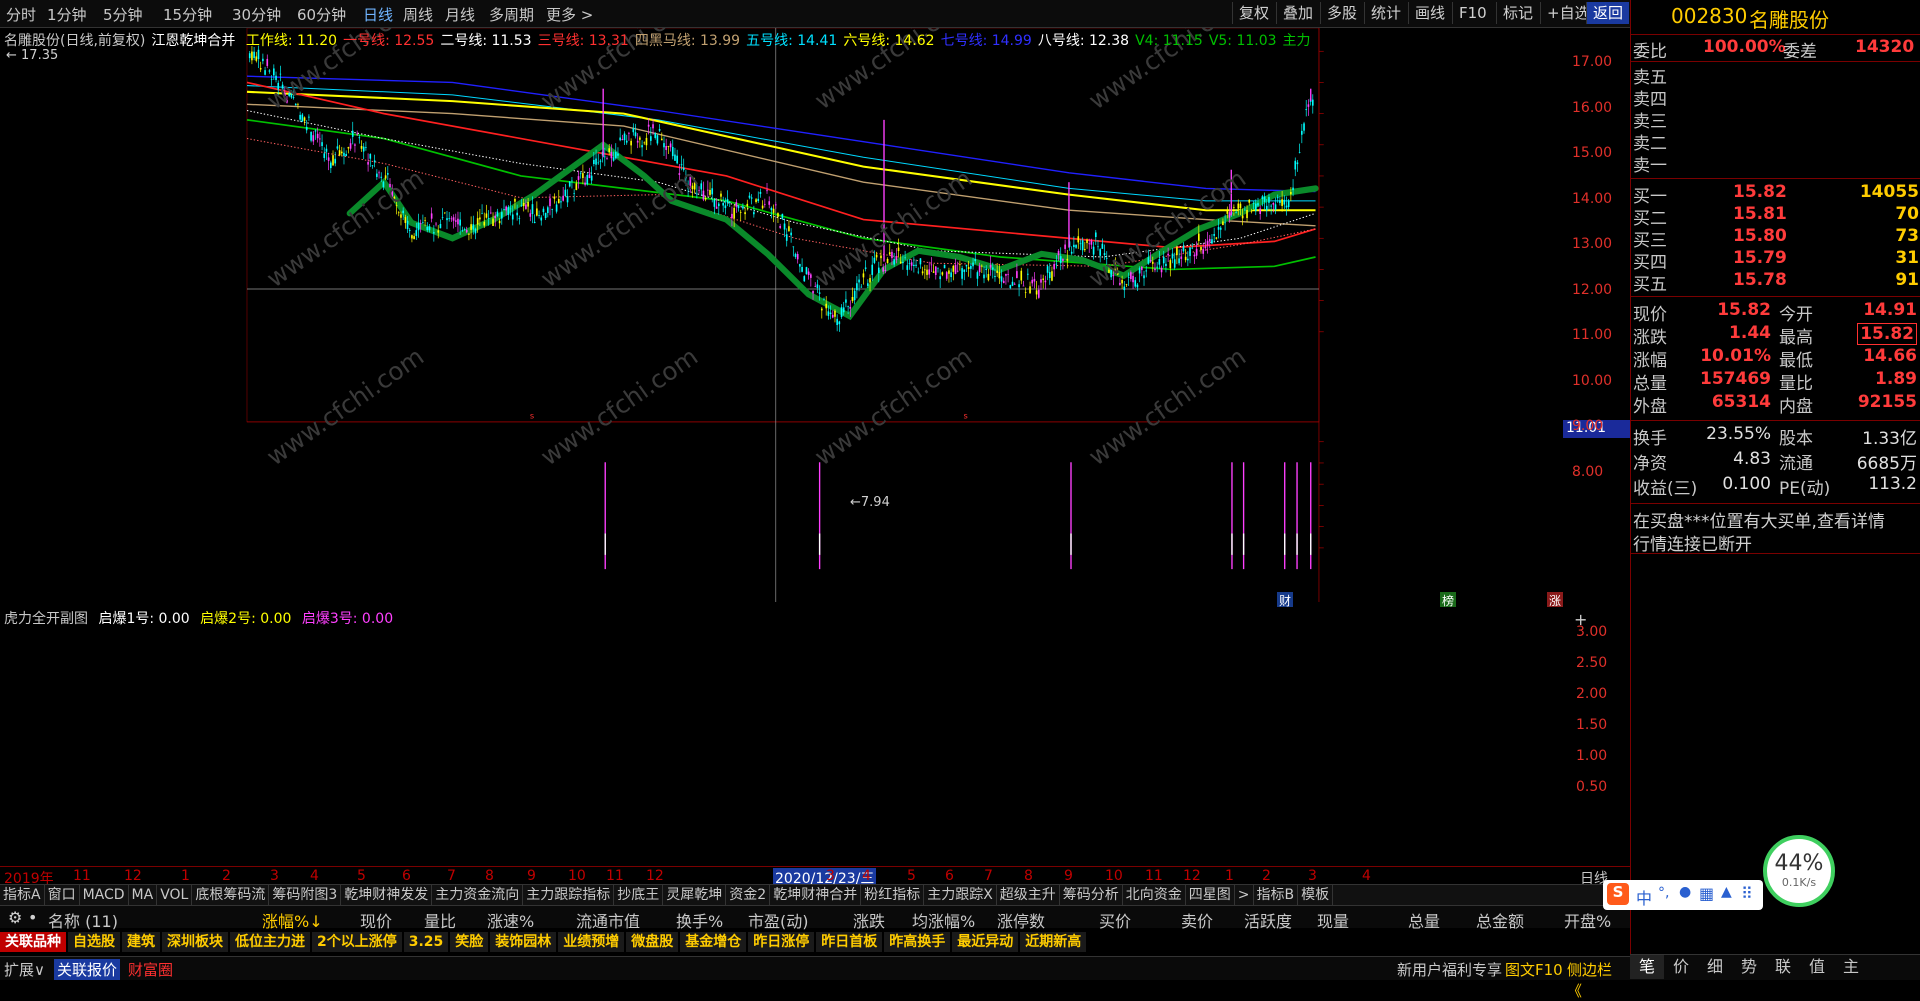 This screenshot has height=1001, width=1920. I want to click on indicator-tab: 北向资金, so click(1154, 895).